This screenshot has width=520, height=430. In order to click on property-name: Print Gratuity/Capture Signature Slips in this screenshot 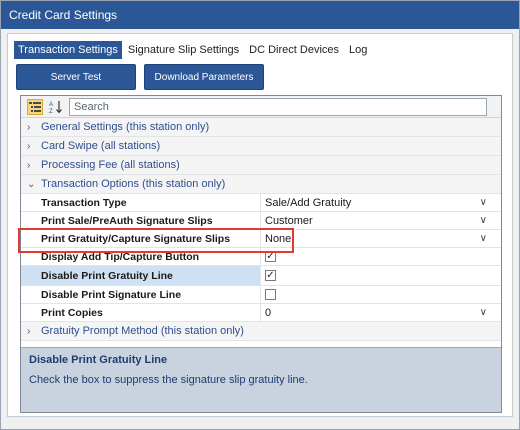, I will do `click(141, 238)`.